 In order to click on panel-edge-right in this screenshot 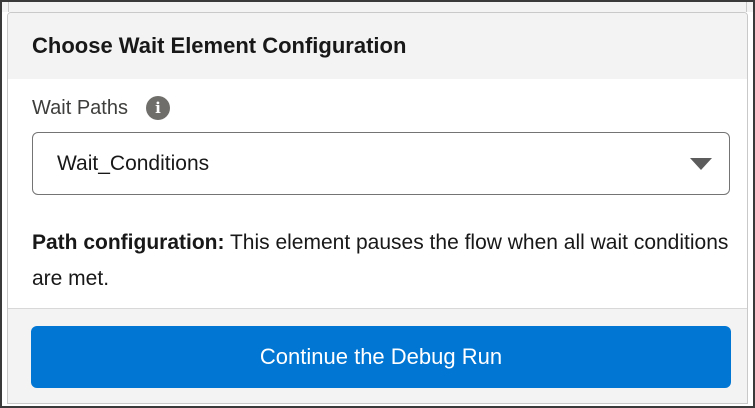, I will do `click(746, 7)`.